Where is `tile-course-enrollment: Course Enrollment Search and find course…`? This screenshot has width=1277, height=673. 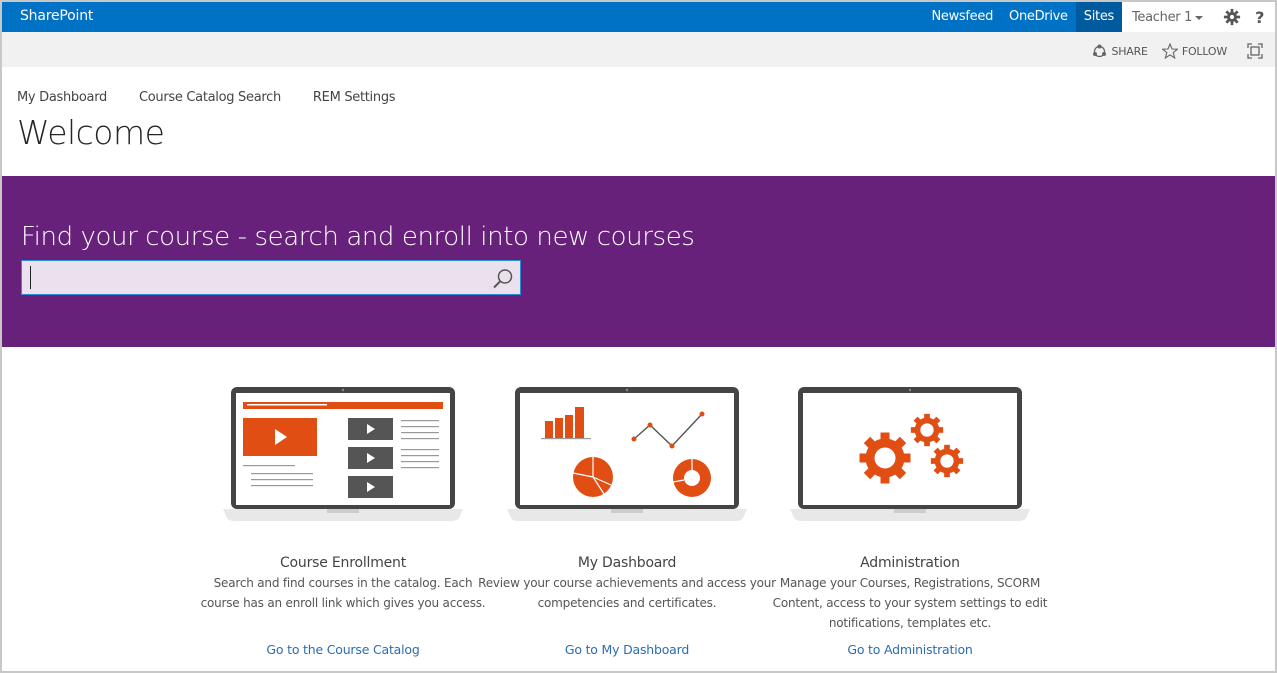
tile-course-enrollment: Course Enrollment Search and find course… is located at coordinates (343, 521).